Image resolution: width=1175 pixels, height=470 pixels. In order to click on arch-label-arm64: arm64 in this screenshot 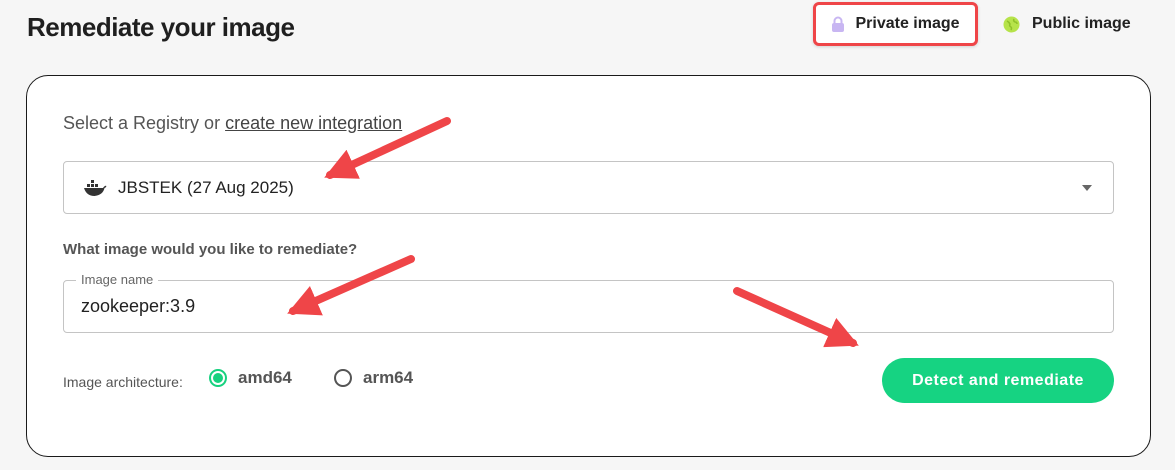, I will do `click(388, 377)`.